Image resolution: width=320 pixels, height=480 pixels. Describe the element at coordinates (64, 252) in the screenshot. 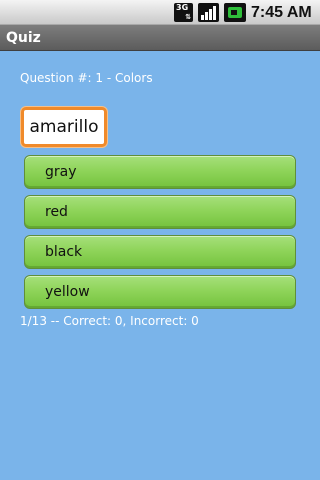

I see `answer-label: black` at that location.